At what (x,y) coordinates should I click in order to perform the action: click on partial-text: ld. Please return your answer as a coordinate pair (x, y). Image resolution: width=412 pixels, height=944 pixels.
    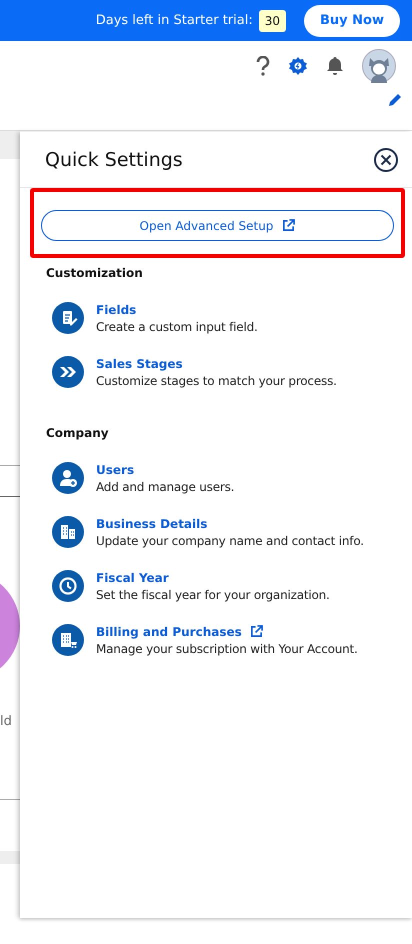
    Looking at the image, I should click on (6, 721).